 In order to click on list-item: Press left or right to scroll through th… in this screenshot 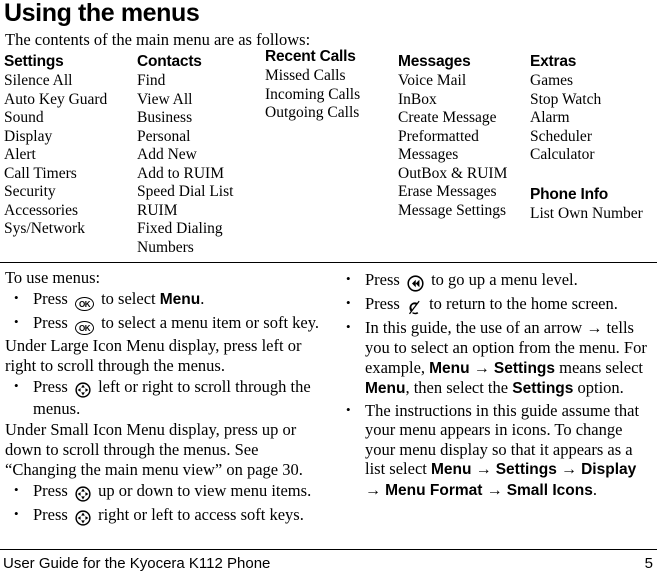, I will do `click(169, 397)`.